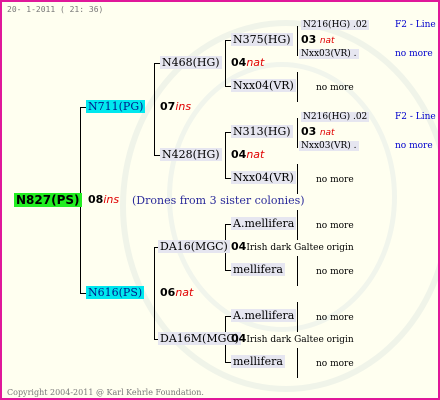 This screenshot has width=440, height=400. Describe the element at coordinates (262, 40) in the screenshot. I see `ancestor-queen-1: N375(HG)` at that location.